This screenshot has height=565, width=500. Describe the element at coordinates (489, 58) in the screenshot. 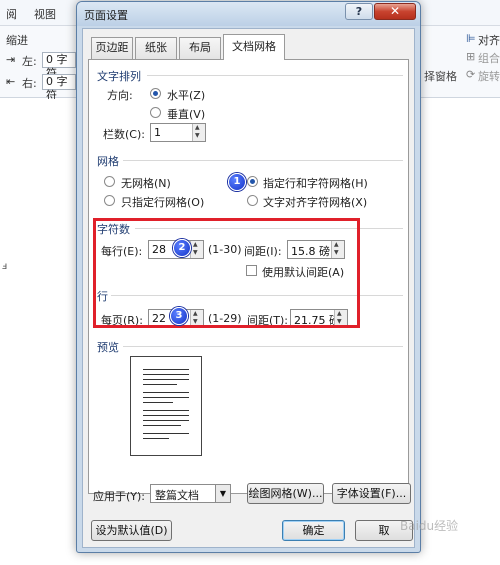

I see `group-label: 组合` at that location.